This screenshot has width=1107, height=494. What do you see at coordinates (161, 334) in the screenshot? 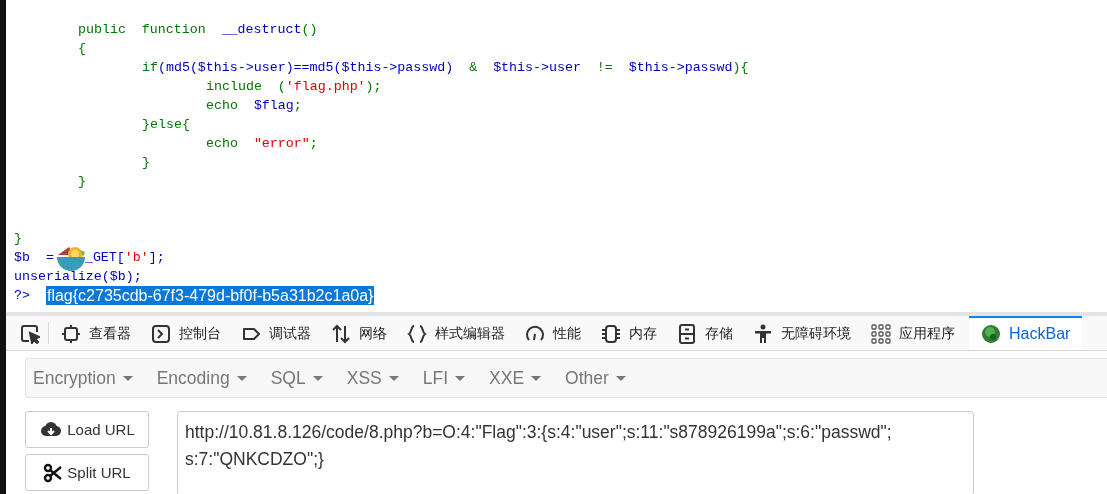
I see `console-icon` at bounding box center [161, 334].